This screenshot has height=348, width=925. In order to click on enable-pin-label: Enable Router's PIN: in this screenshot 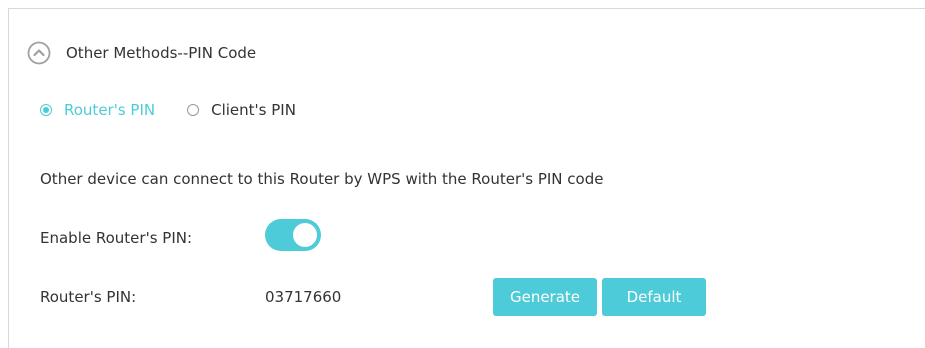, I will do `click(116, 238)`.